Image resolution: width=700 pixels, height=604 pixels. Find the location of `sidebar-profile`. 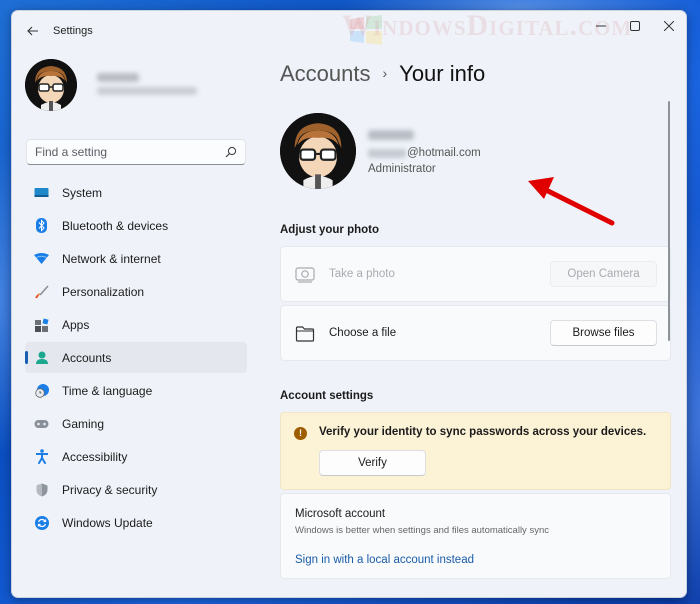

sidebar-profile is located at coordinates (137, 89).